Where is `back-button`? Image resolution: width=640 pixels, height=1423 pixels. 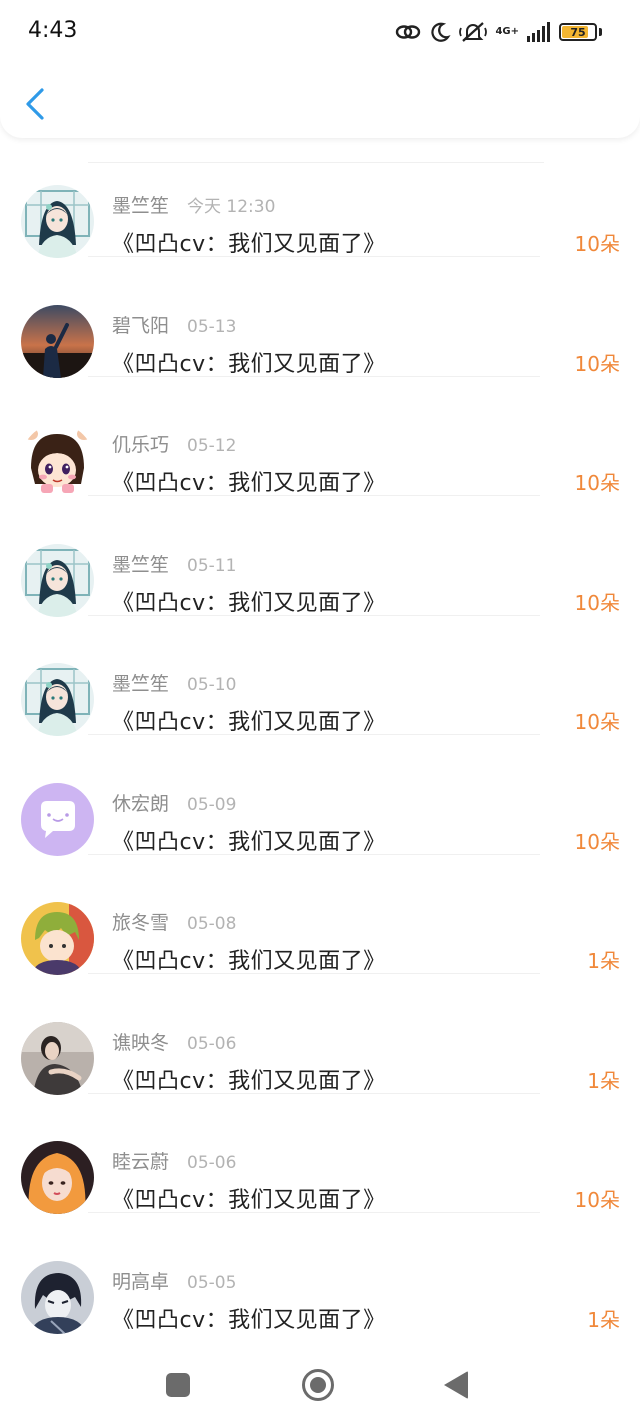
back-button is located at coordinates (35, 104).